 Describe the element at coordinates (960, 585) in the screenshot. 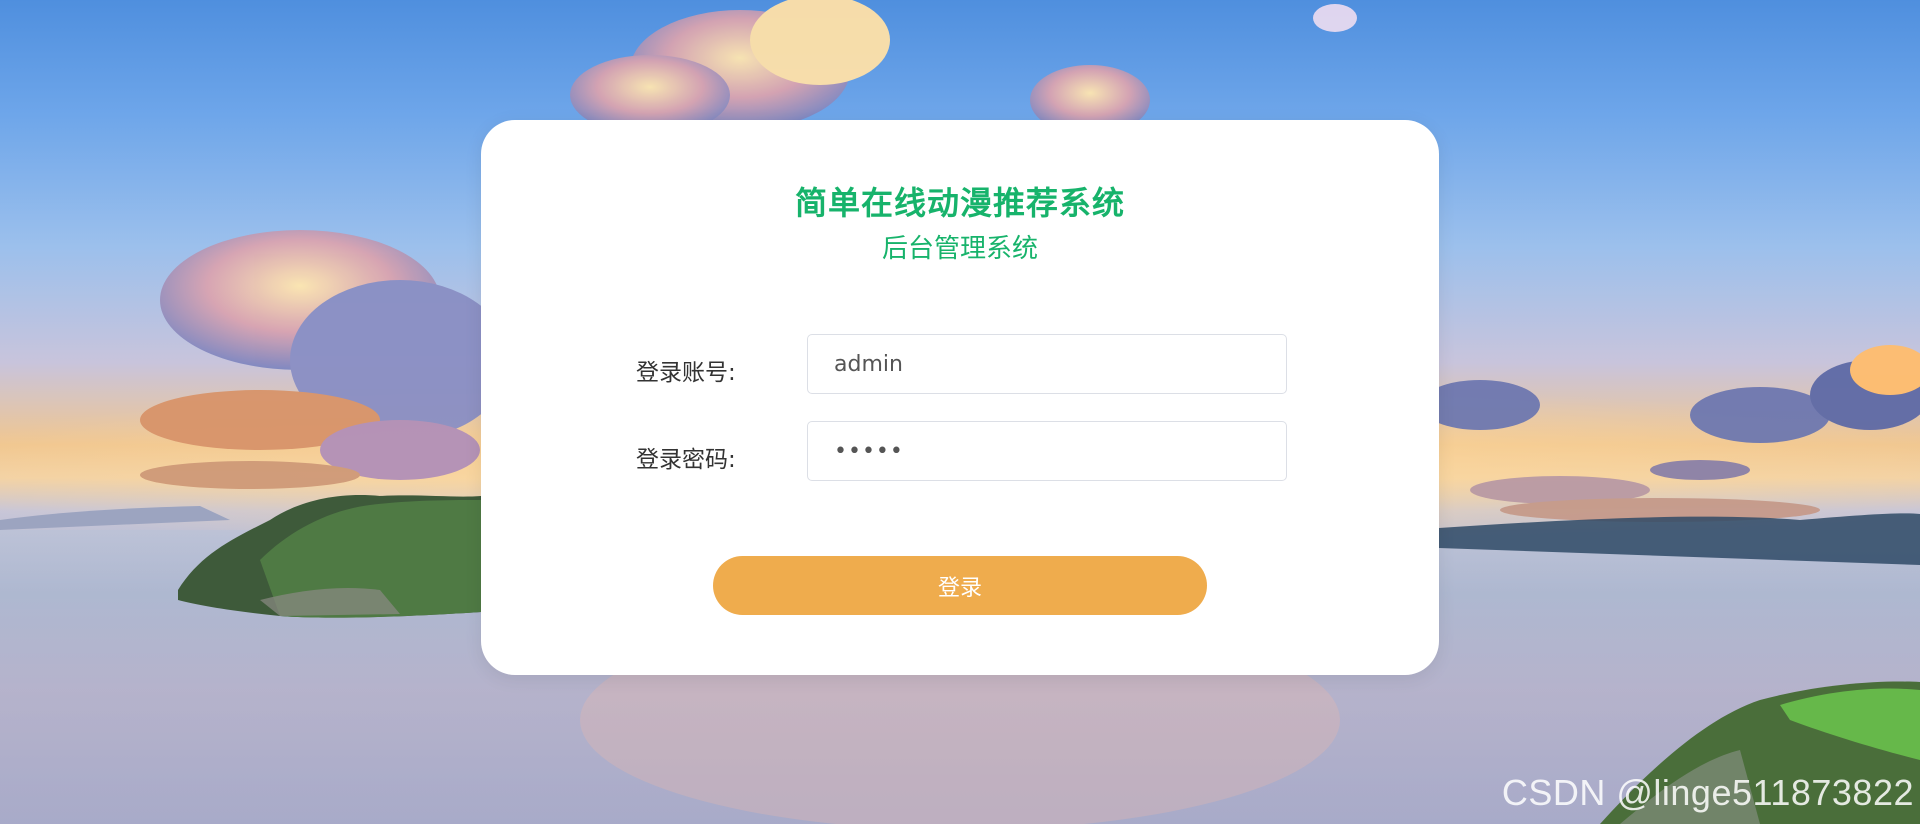

I see `login-button: 登录` at that location.